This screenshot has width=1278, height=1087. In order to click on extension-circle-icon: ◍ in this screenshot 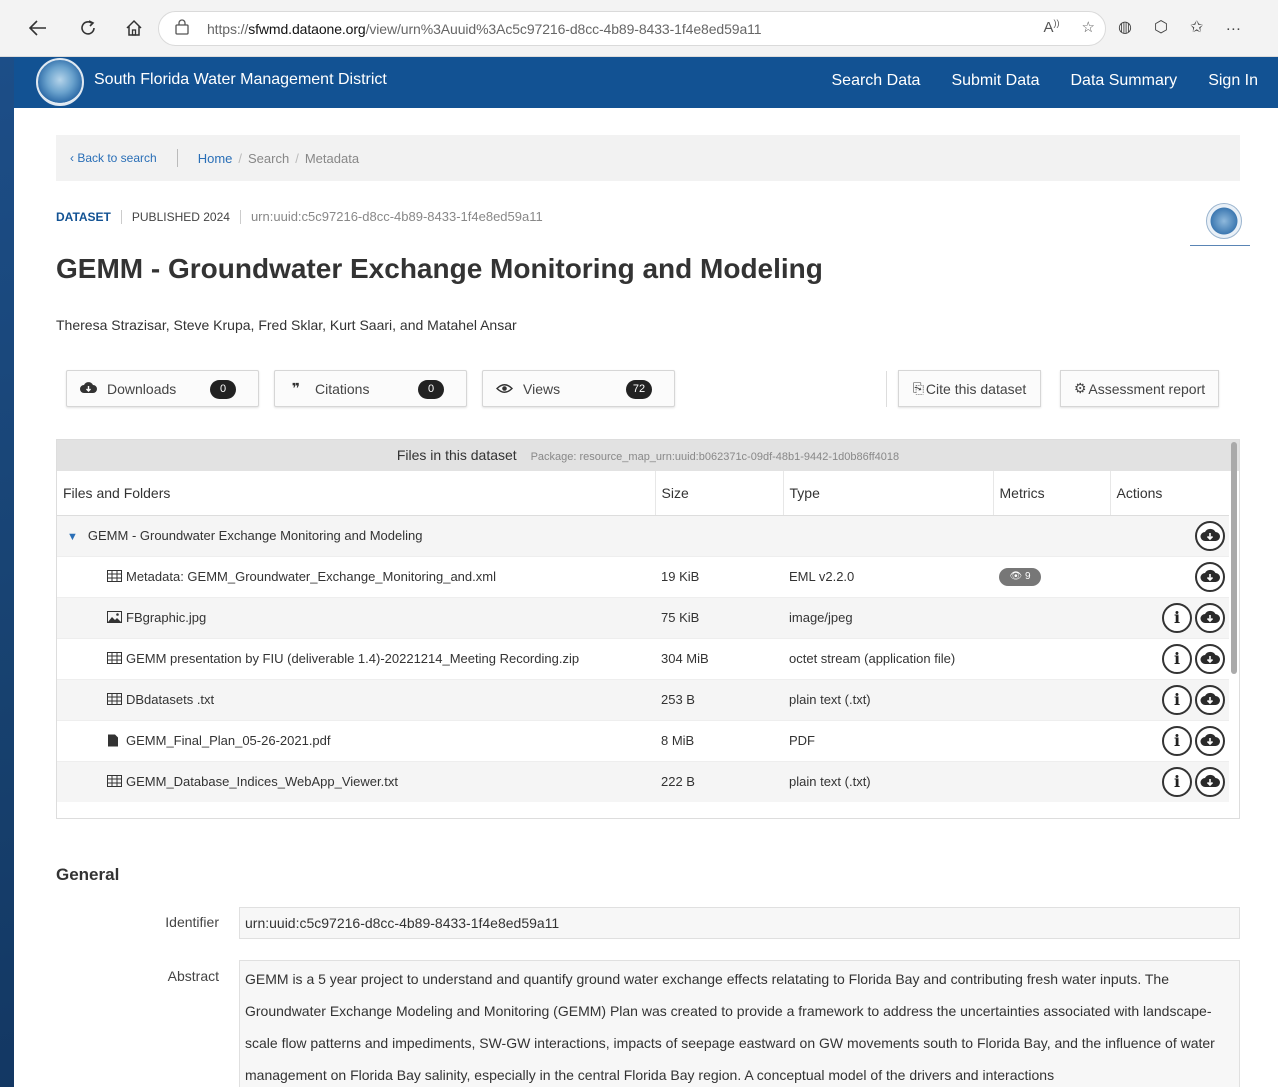, I will do `click(1125, 27)`.